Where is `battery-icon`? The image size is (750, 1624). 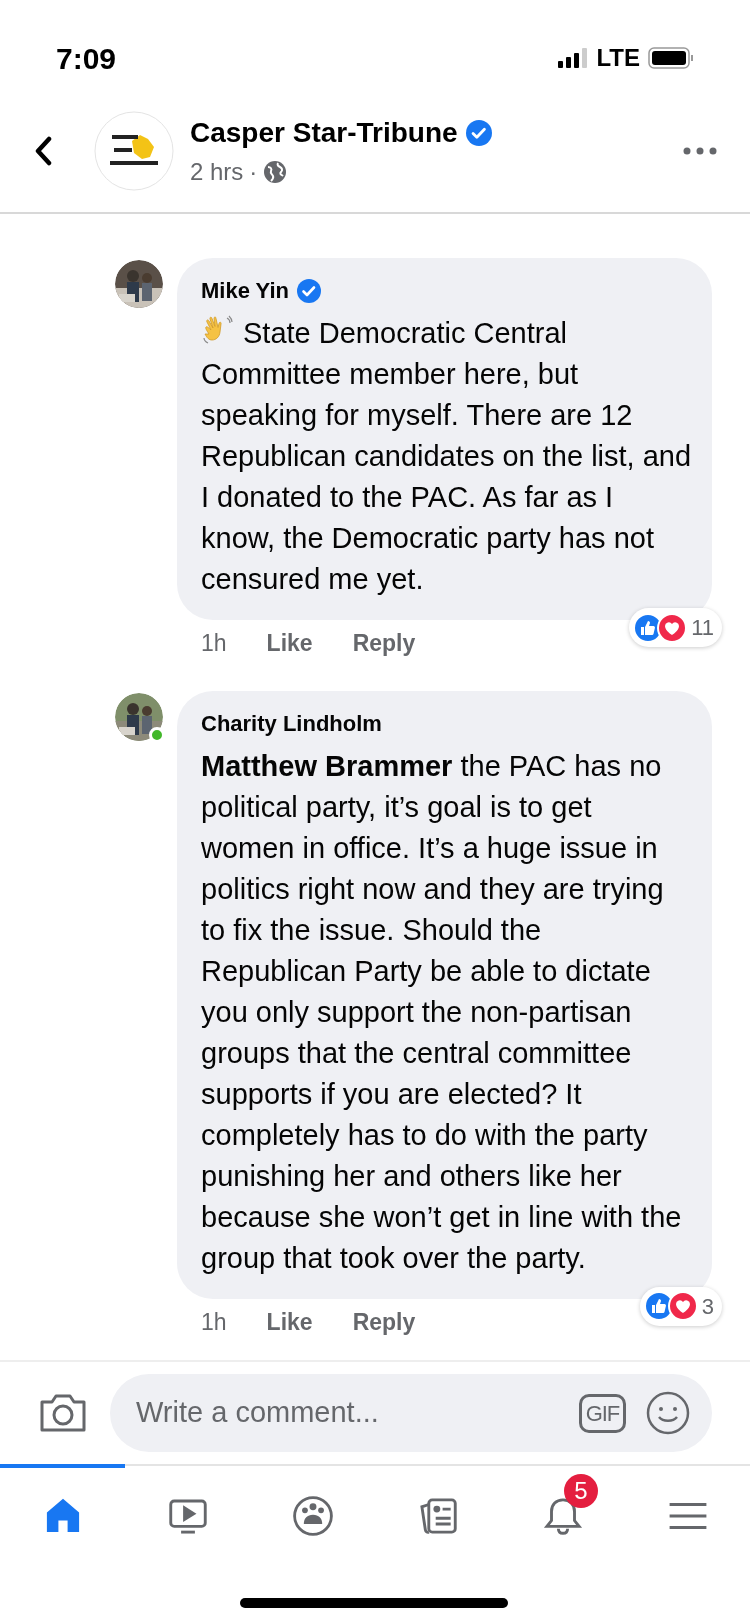 battery-icon is located at coordinates (671, 58).